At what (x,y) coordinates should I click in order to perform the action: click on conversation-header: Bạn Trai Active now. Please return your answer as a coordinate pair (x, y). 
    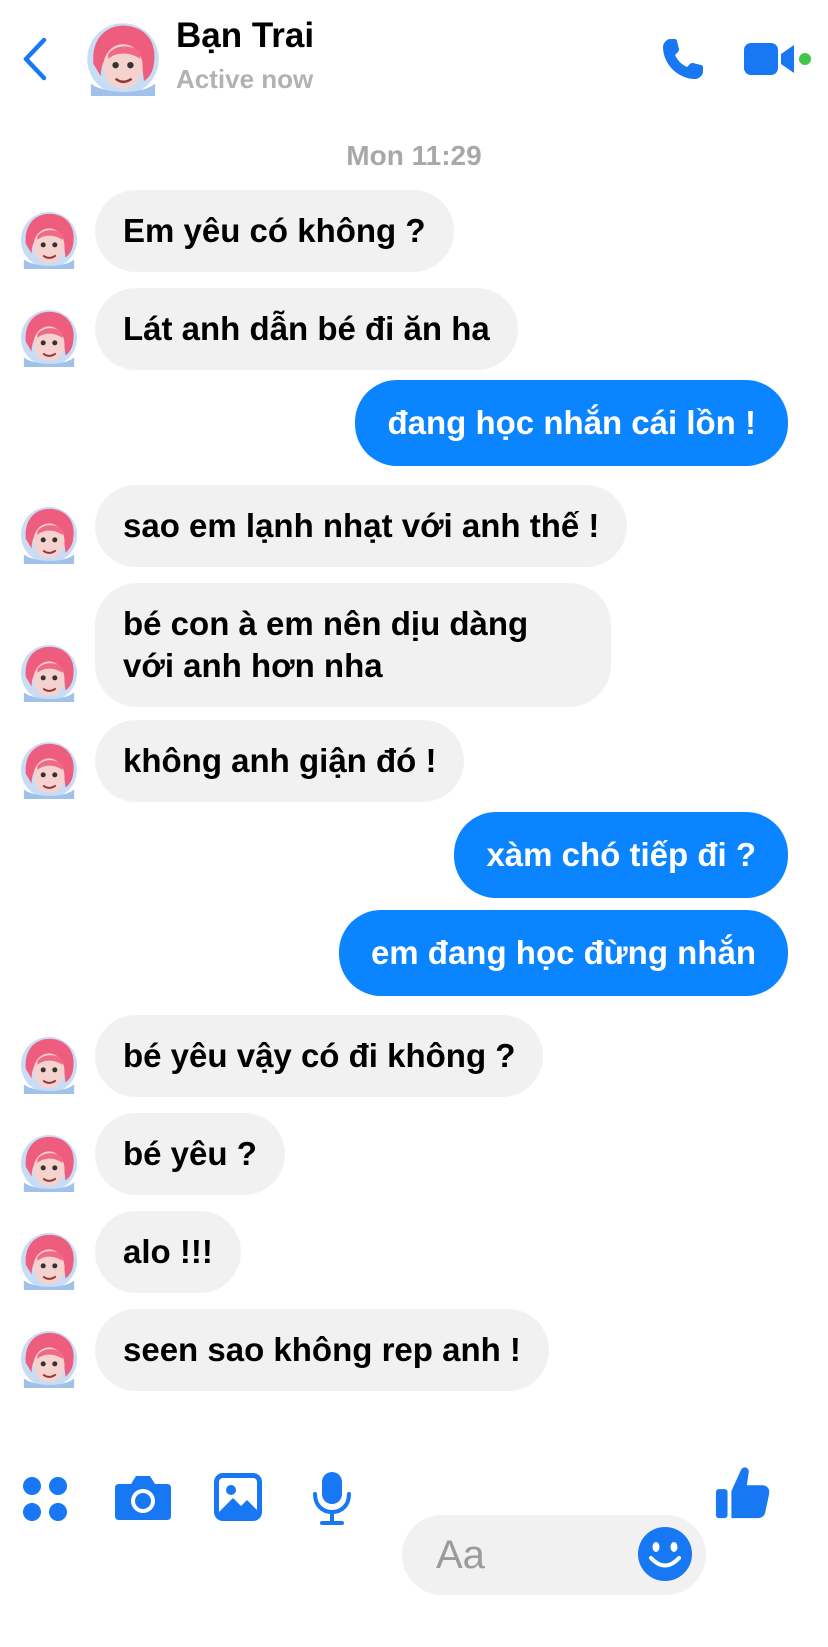
    Looking at the image, I should click on (414, 55).